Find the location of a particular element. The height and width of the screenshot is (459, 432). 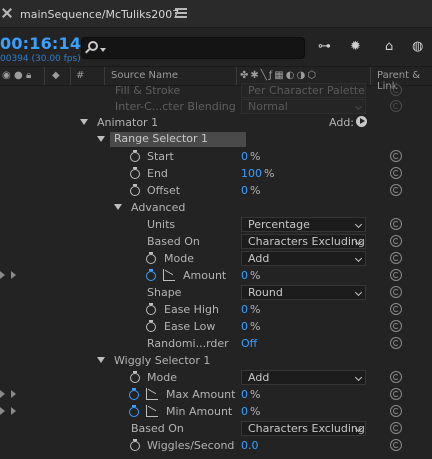

property-row: Shape Round is located at coordinates (216, 292).